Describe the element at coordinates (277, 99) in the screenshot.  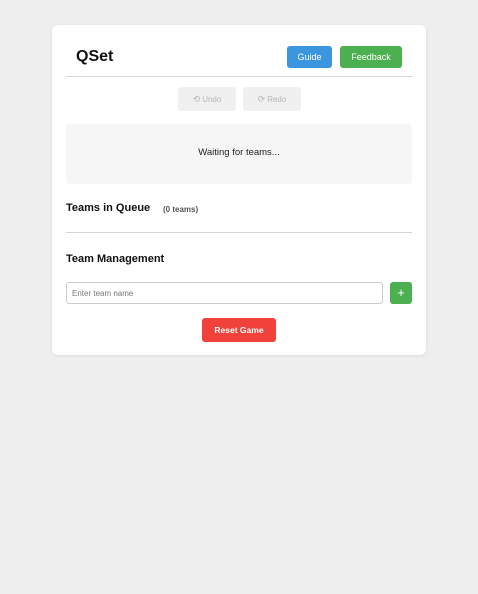
I see `redo-label: Redo` at that location.